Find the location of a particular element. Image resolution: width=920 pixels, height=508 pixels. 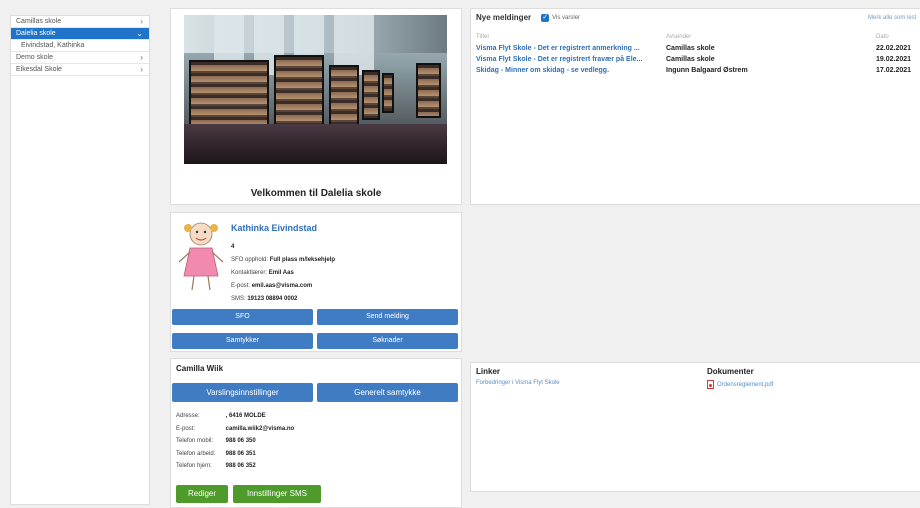

message-sender: Ingunn Balgaard Østrem is located at coordinates (707, 70).